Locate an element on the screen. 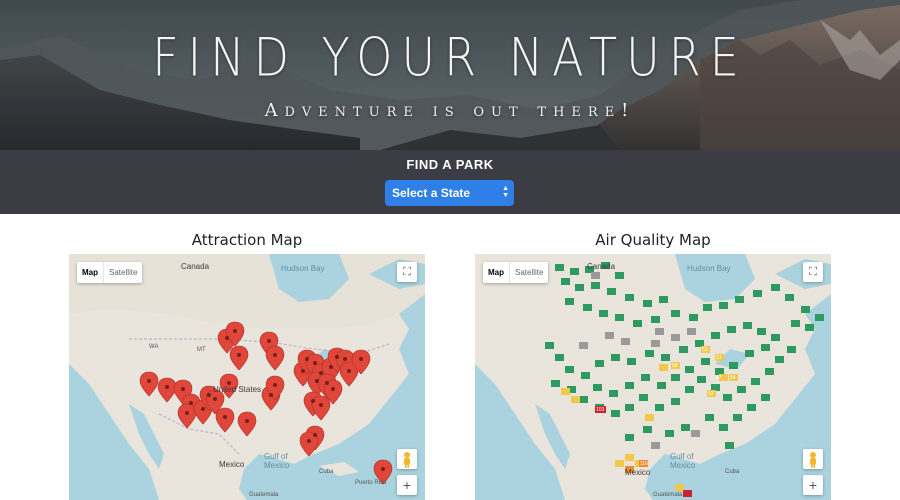  hero-subtitle: Adventure is out there! is located at coordinates (450, 110).